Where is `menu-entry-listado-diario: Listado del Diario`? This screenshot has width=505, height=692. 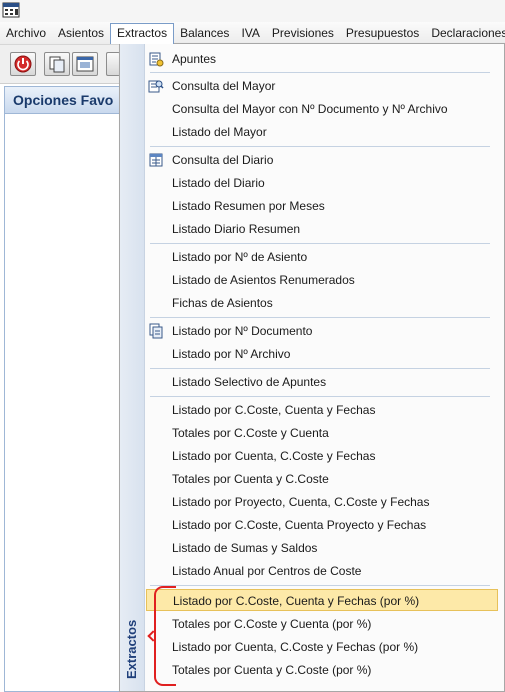
menu-entry-listado-diario: Listado del Diario is located at coordinates (323, 183).